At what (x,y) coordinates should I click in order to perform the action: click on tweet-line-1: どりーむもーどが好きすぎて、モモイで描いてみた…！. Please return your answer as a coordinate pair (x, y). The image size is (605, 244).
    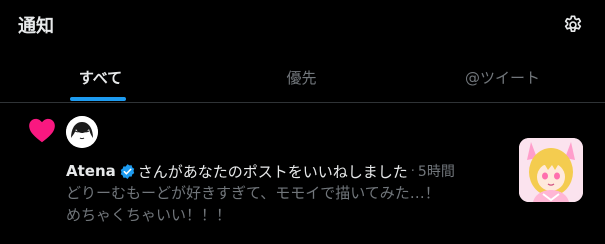
    Looking at the image, I should click on (253, 193).